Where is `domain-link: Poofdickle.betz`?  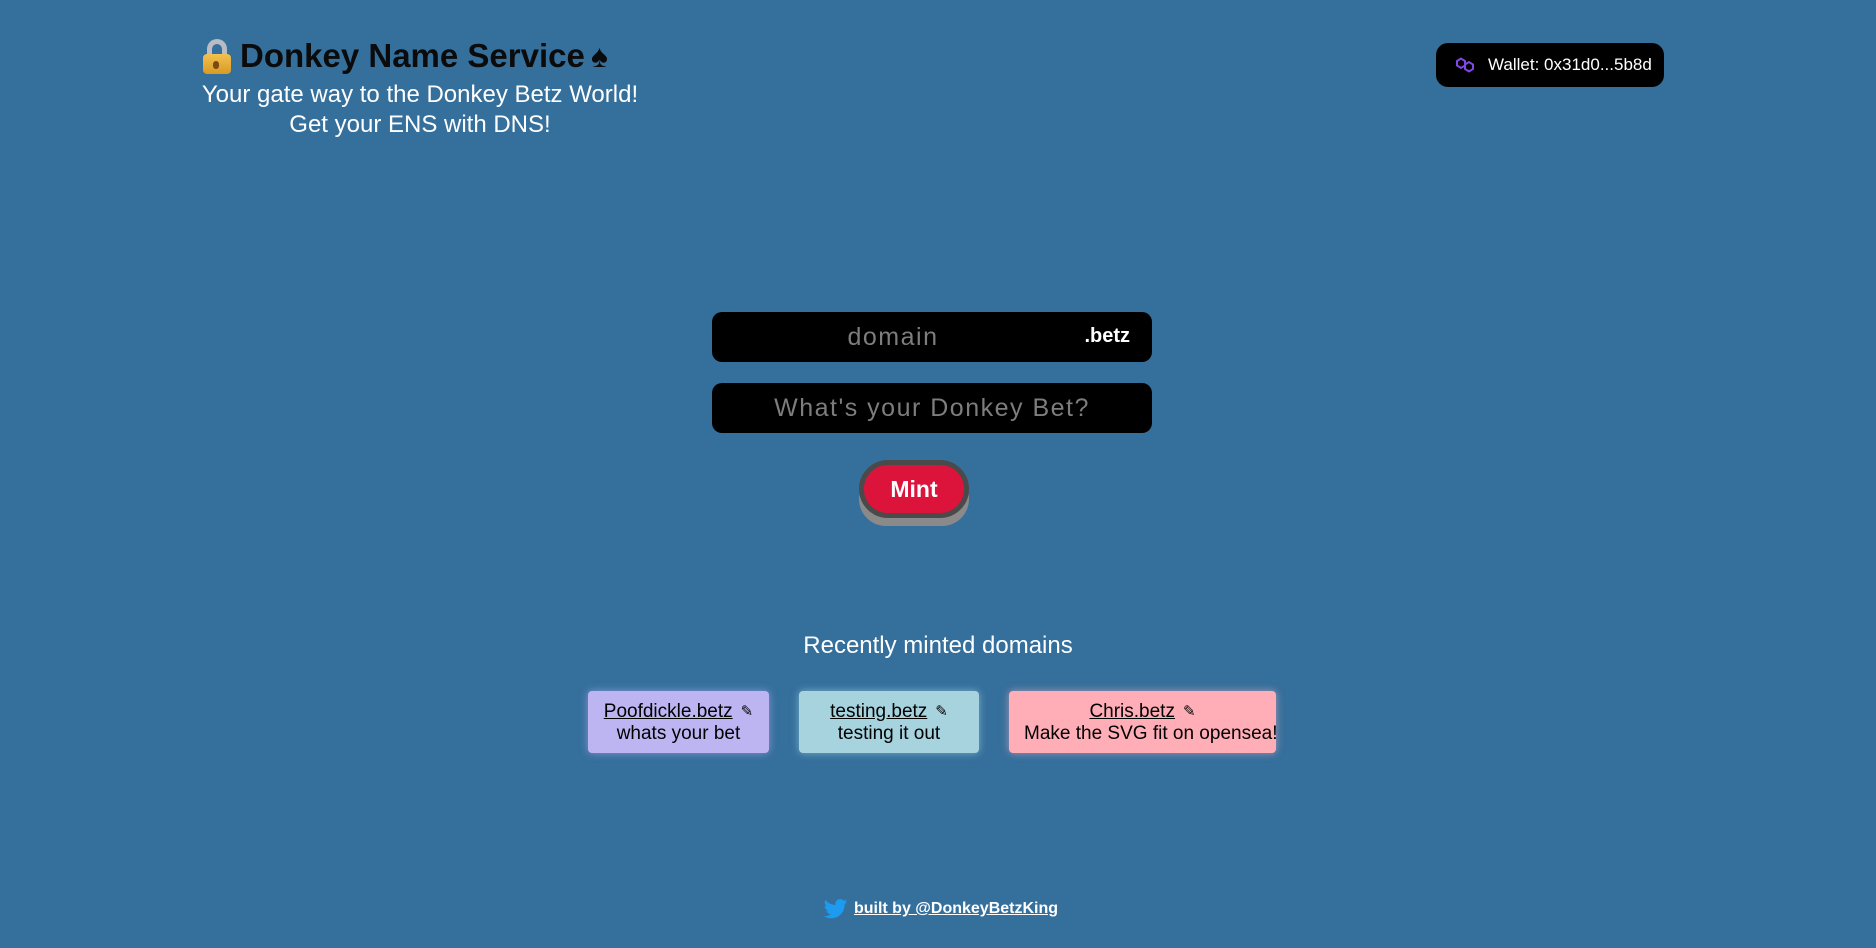
domain-link: Poofdickle.betz is located at coordinates (668, 712).